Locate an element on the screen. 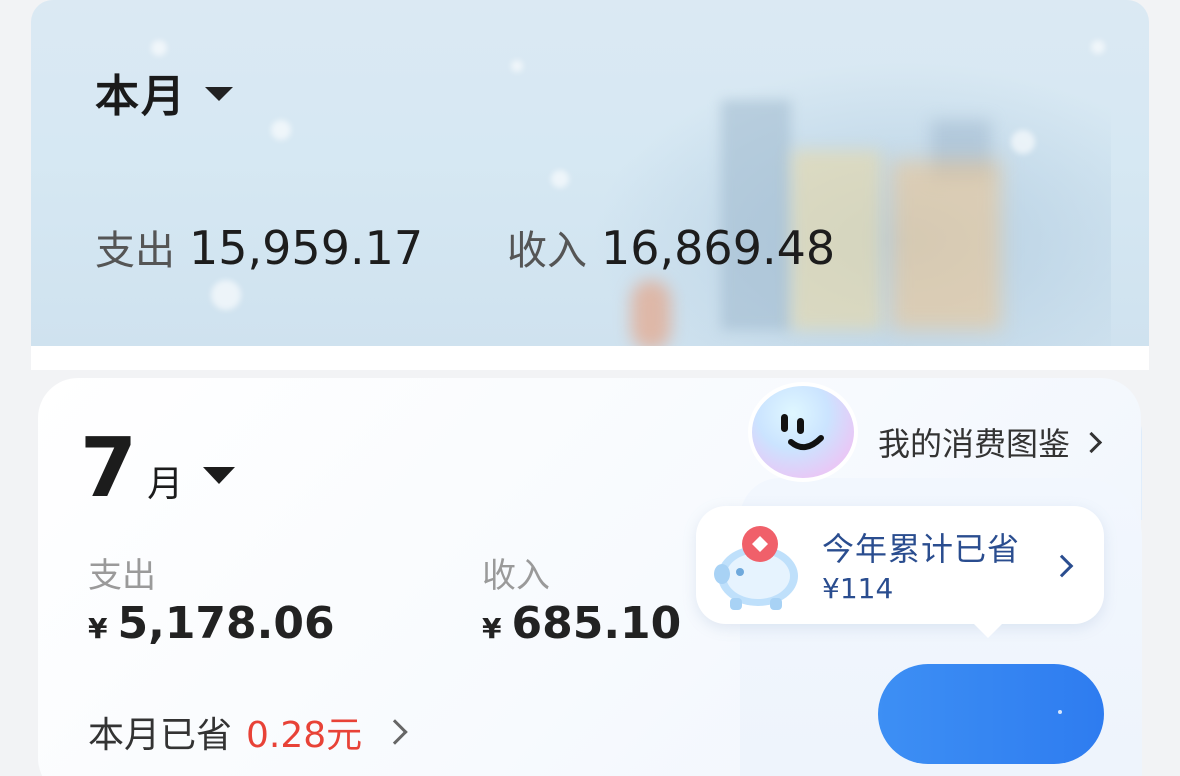 This screenshot has height=776, width=1180. sparkle-icon is located at coordinates (1060, 712).